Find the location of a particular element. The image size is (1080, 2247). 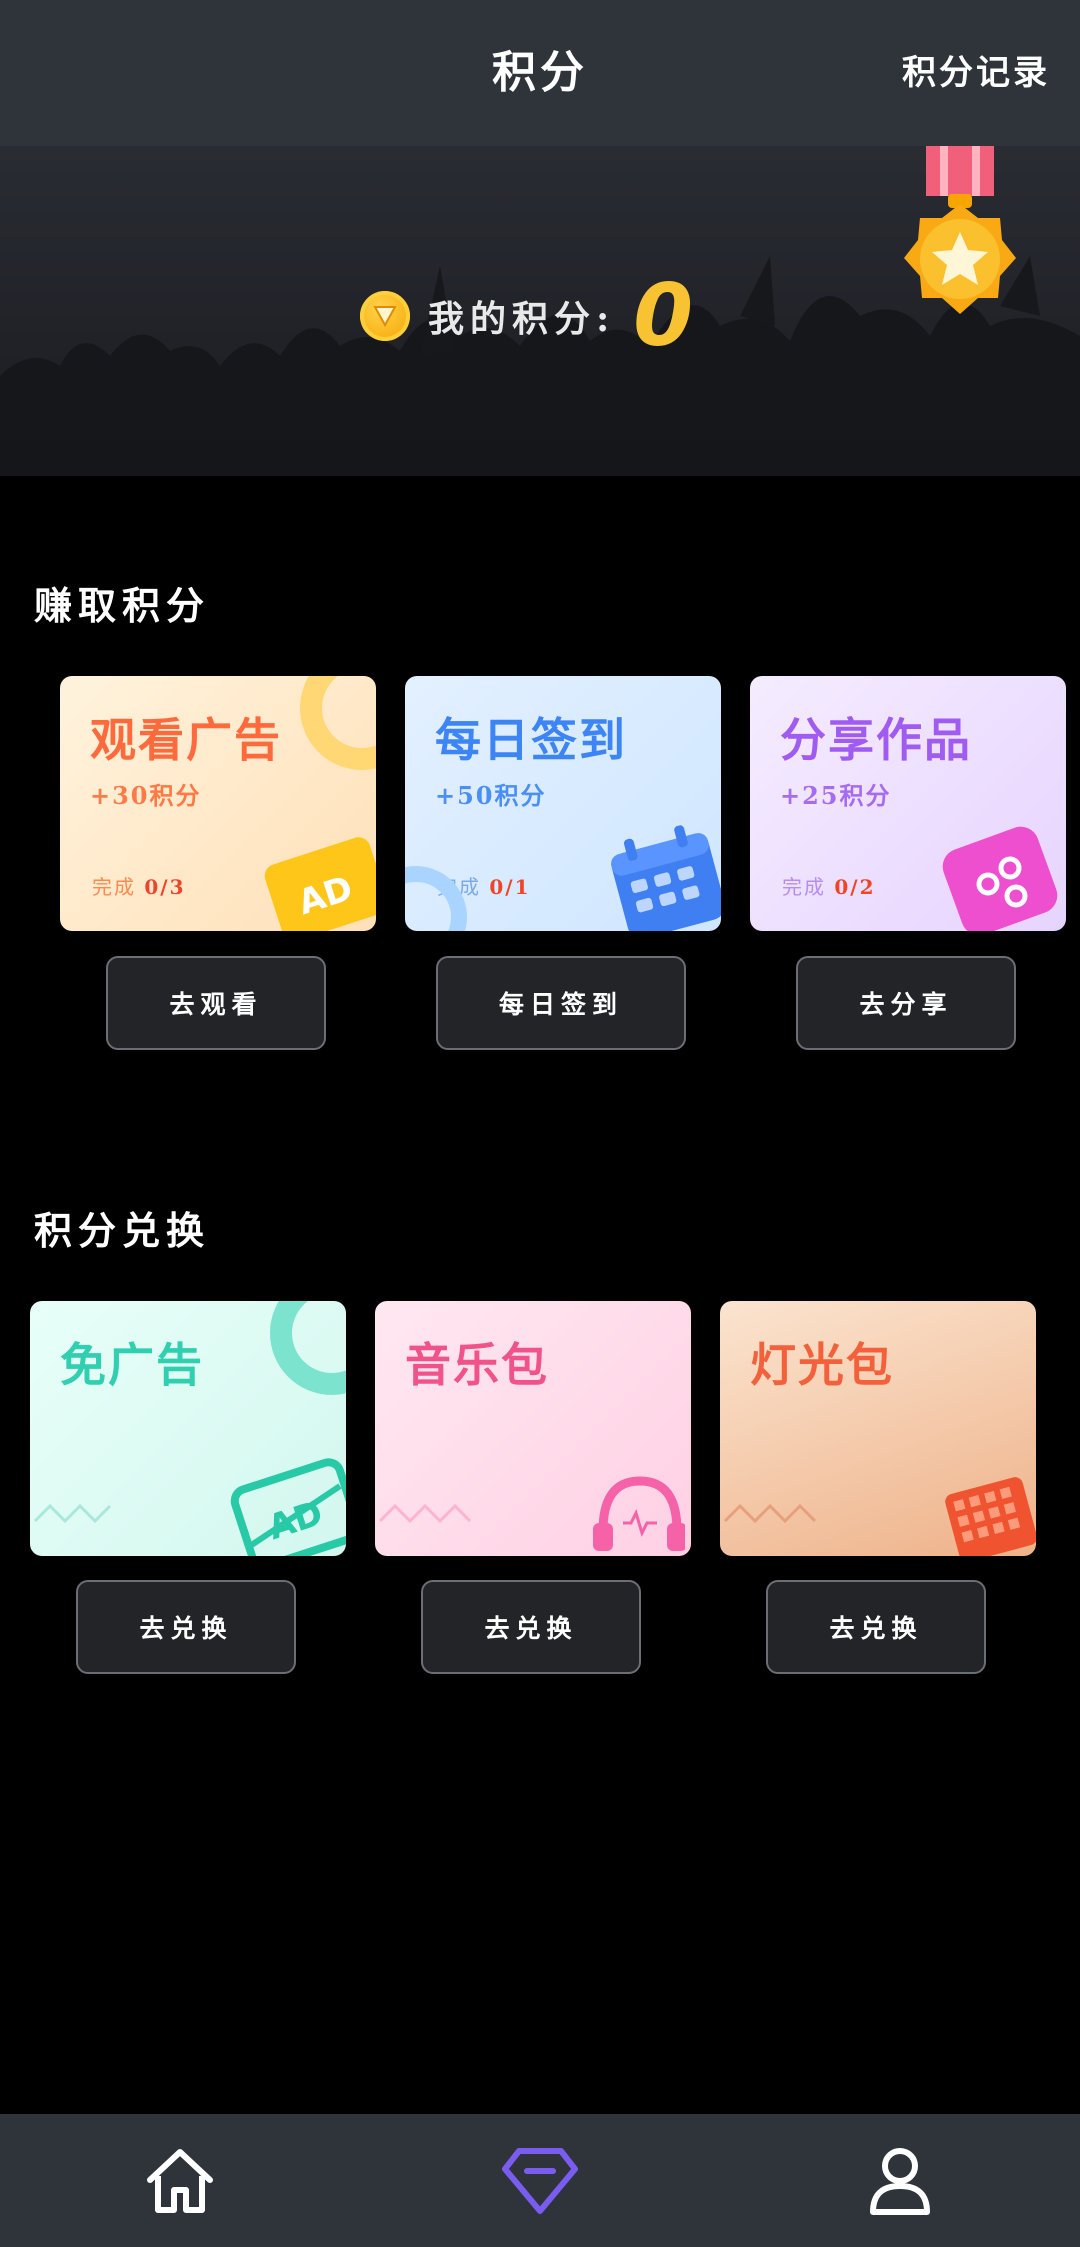

task-progress: 完成 0/2 is located at coordinates (829, 887).